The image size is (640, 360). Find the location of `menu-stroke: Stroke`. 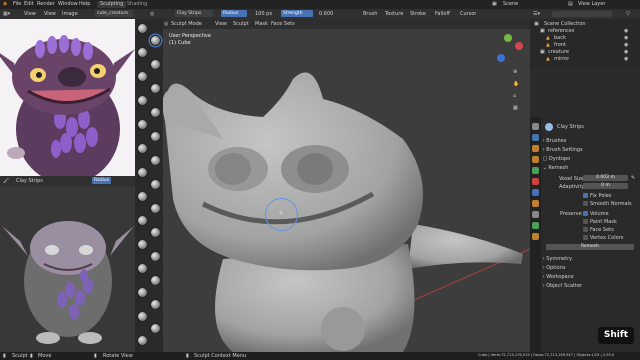

menu-stroke: Stroke is located at coordinates (418, 14).